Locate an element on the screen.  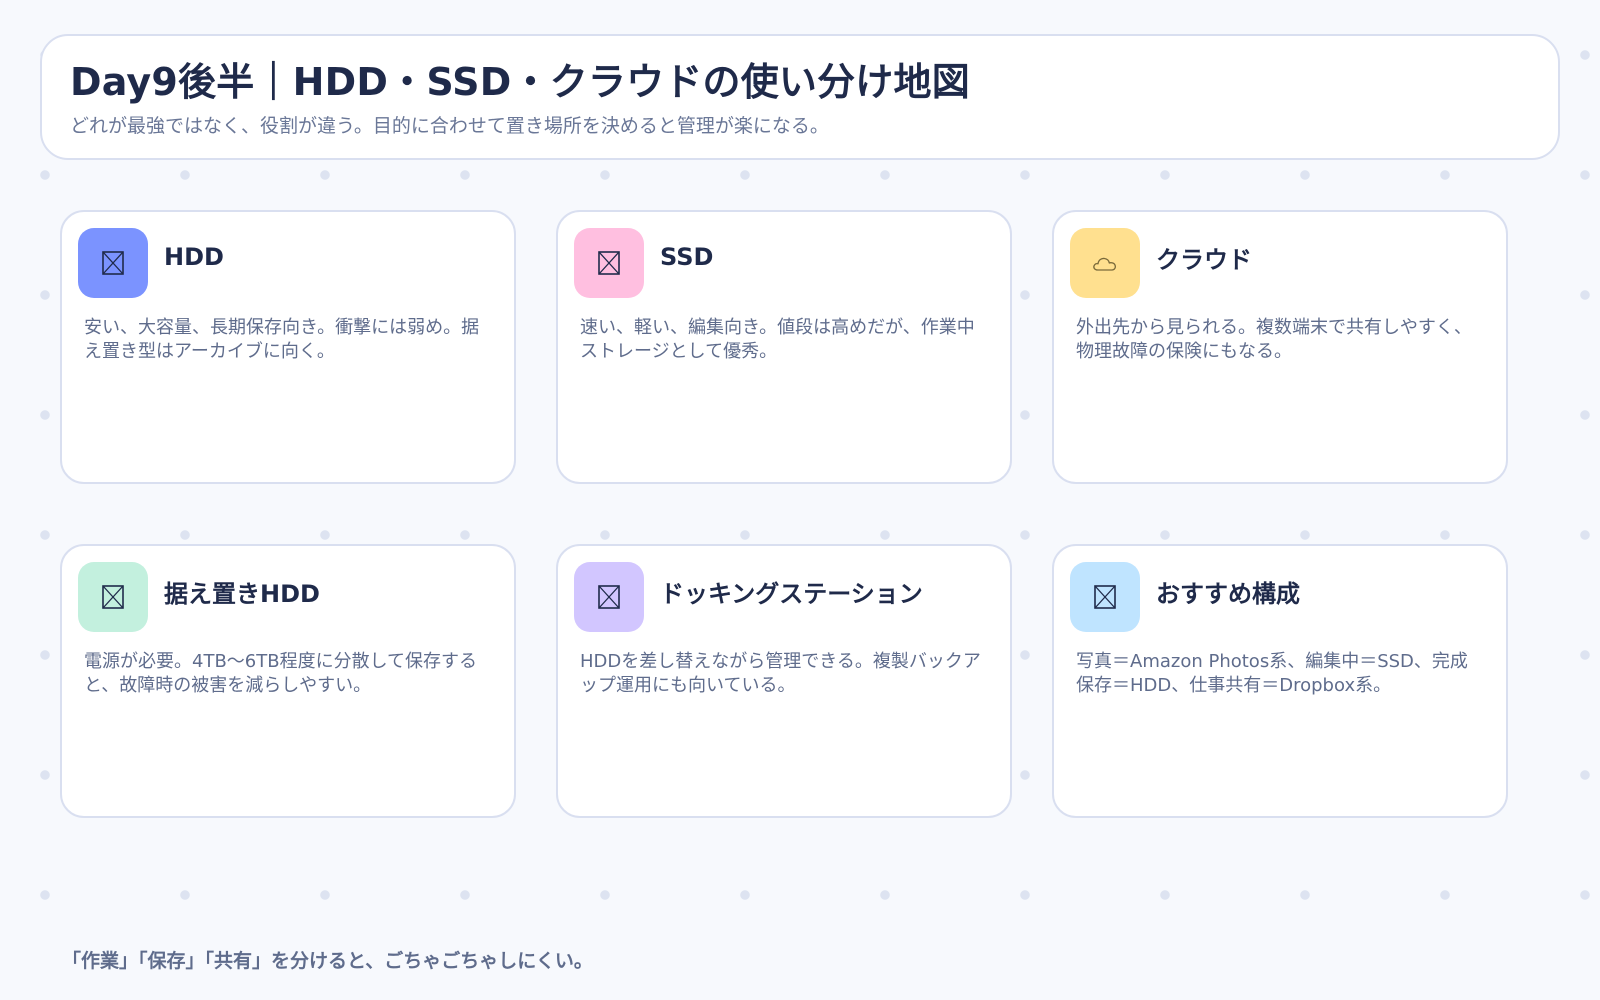
card-cloud: クラウド 外出先から見られる。複数端末で共有しやすく、物理故障の保険にもなる。 is located at coordinates (1280, 347).